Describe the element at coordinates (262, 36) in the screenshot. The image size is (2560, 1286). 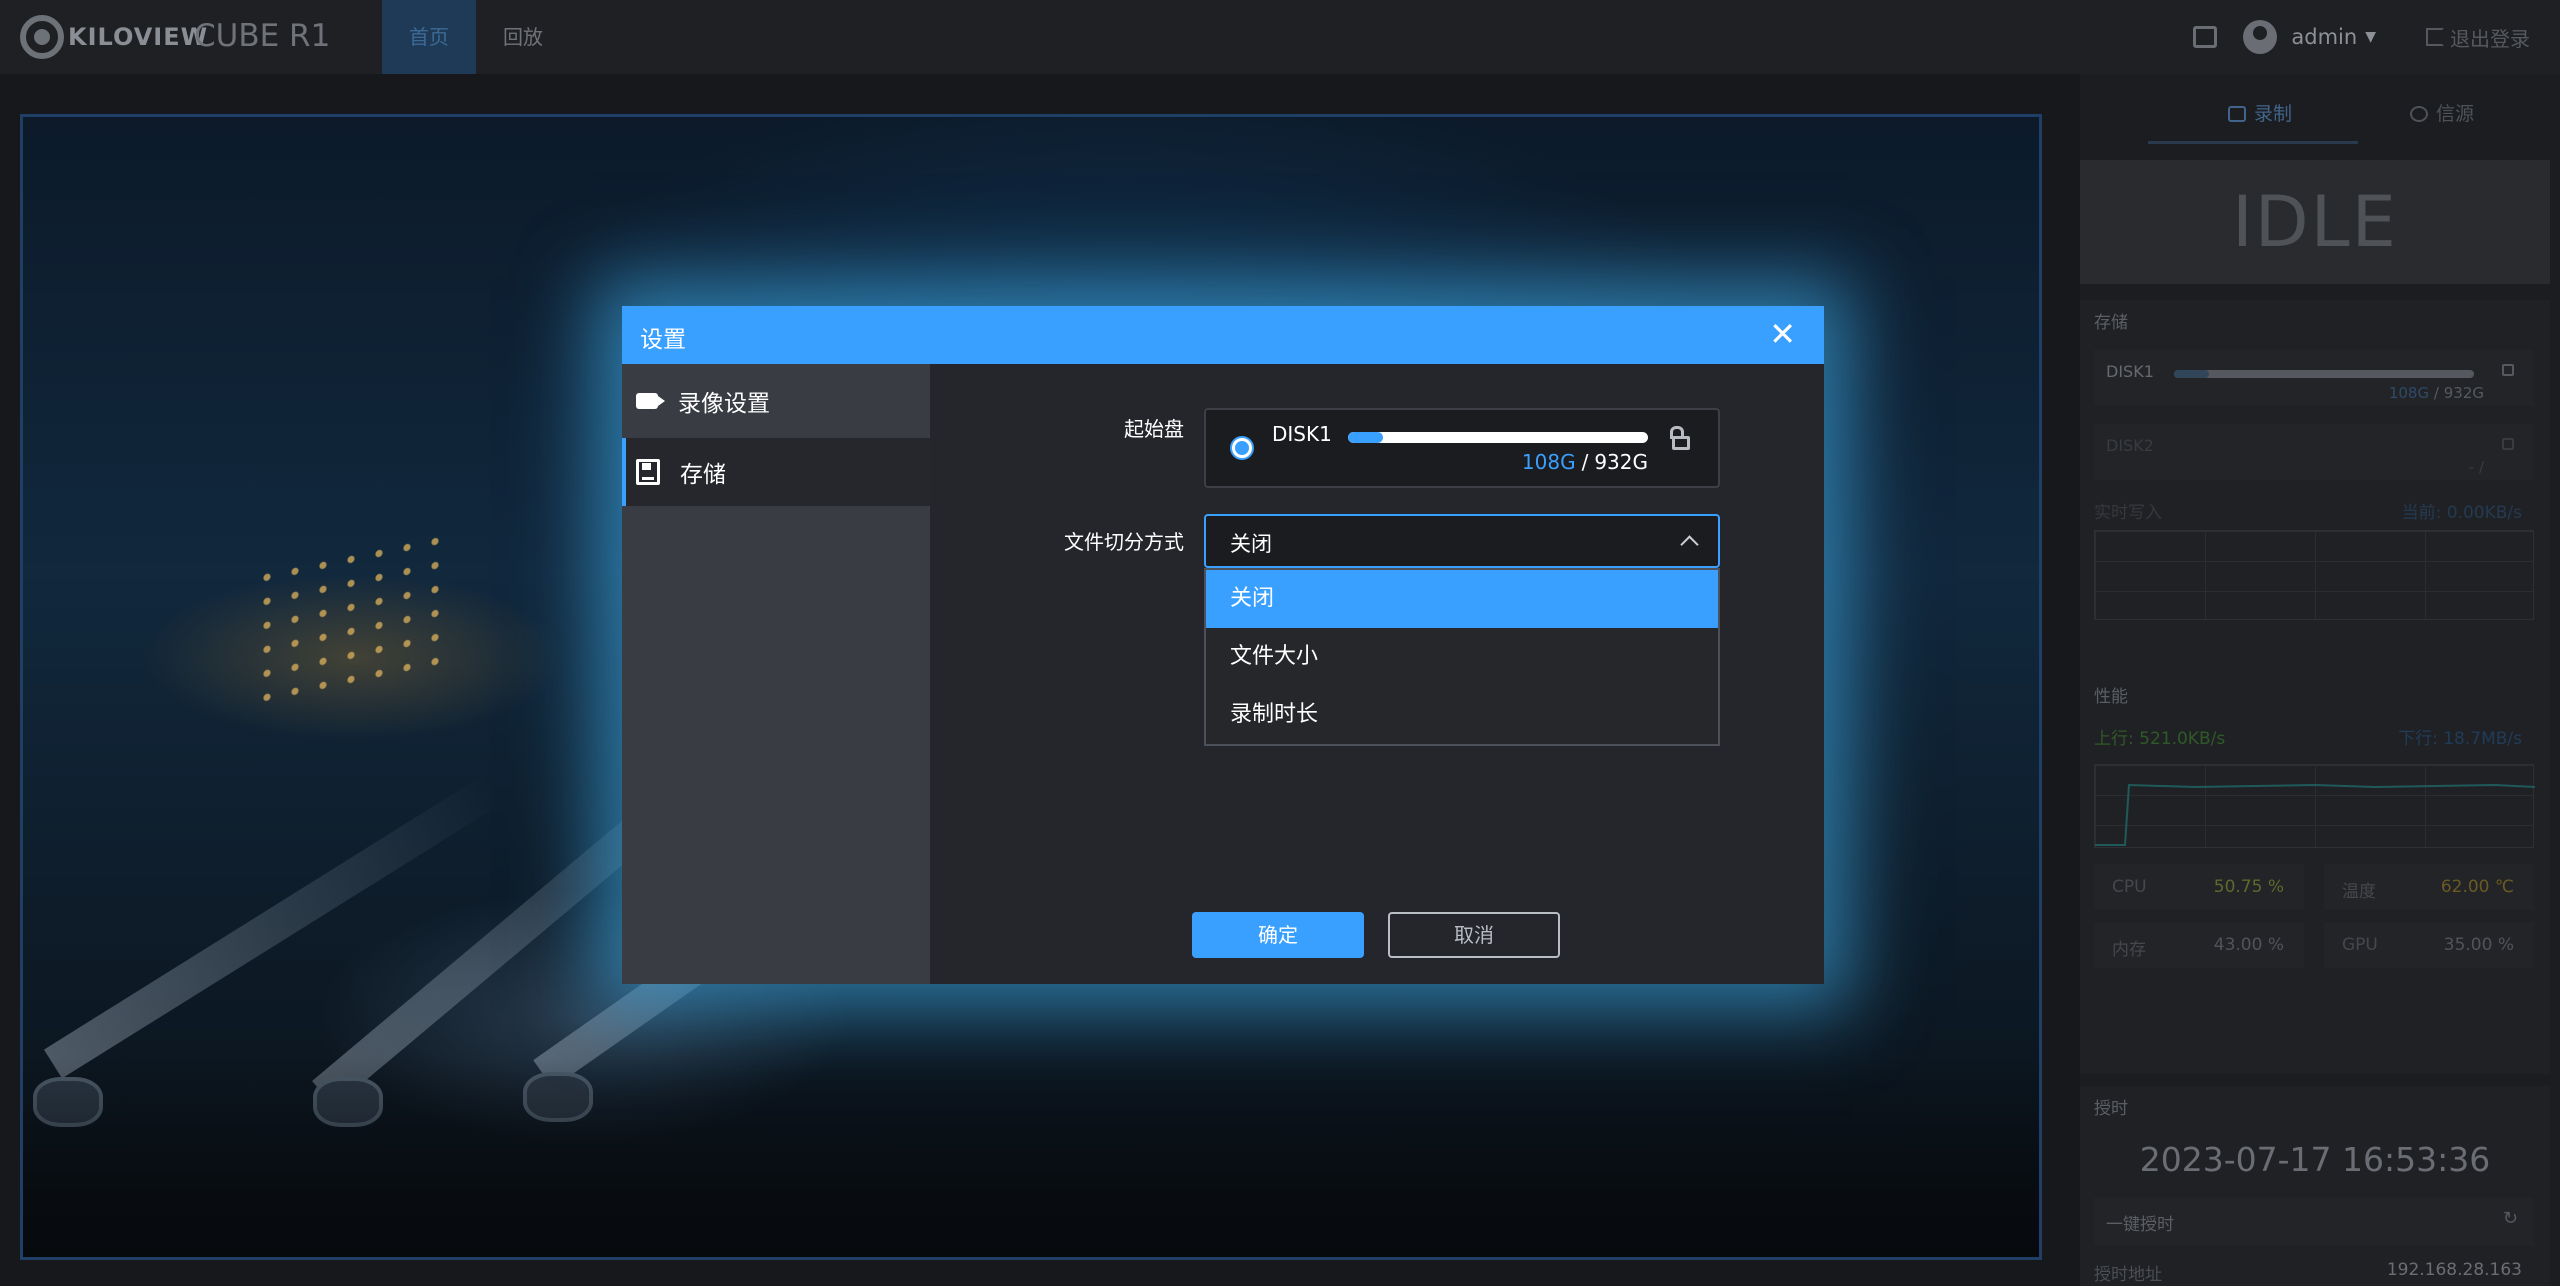
I see `product-name: CUBE R1` at that location.